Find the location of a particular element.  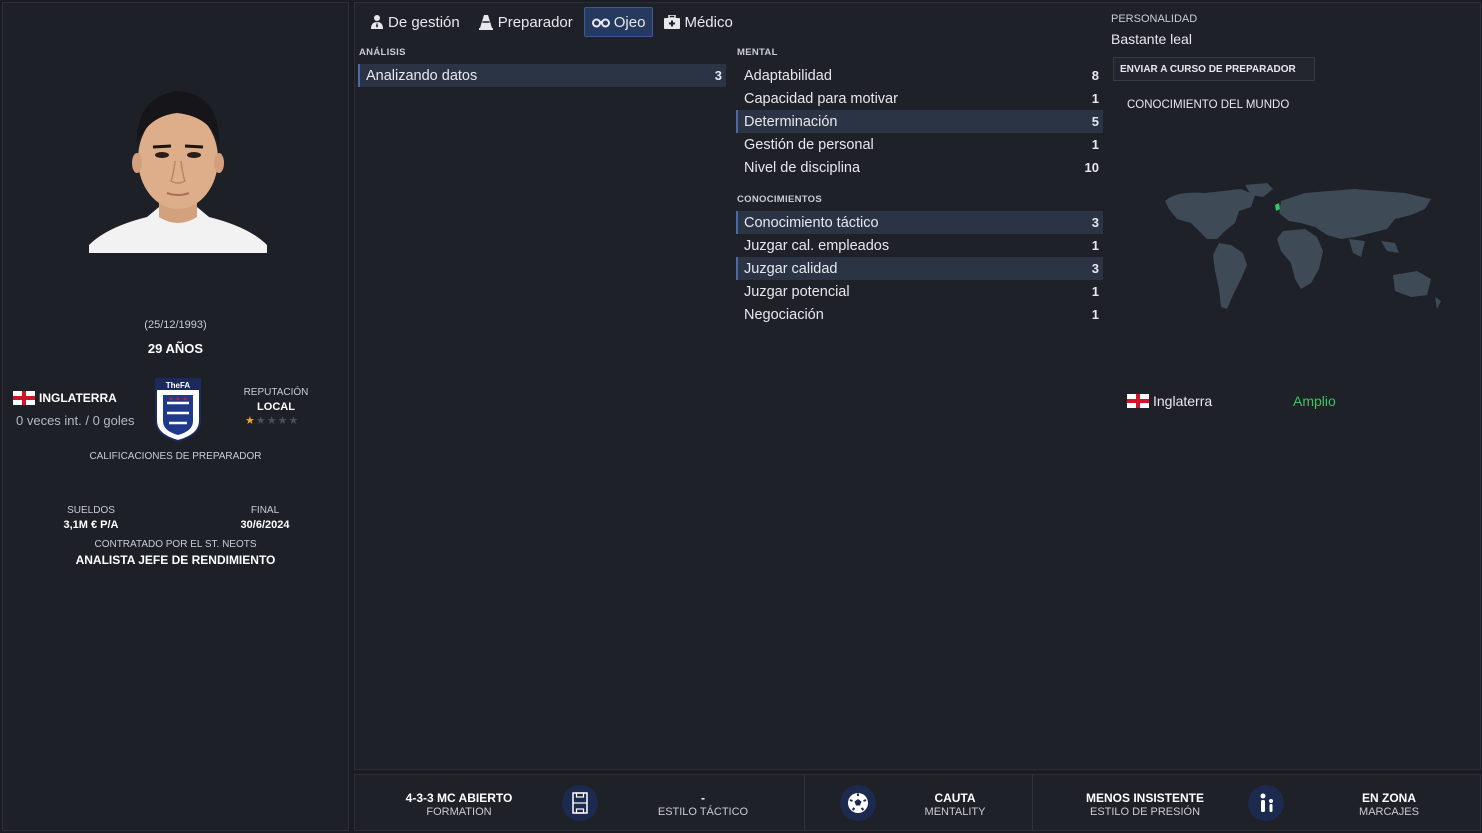

send-to-coaching-course-button: ENVIAR A CURSO DE PREPARADOR is located at coordinates (1214, 69).